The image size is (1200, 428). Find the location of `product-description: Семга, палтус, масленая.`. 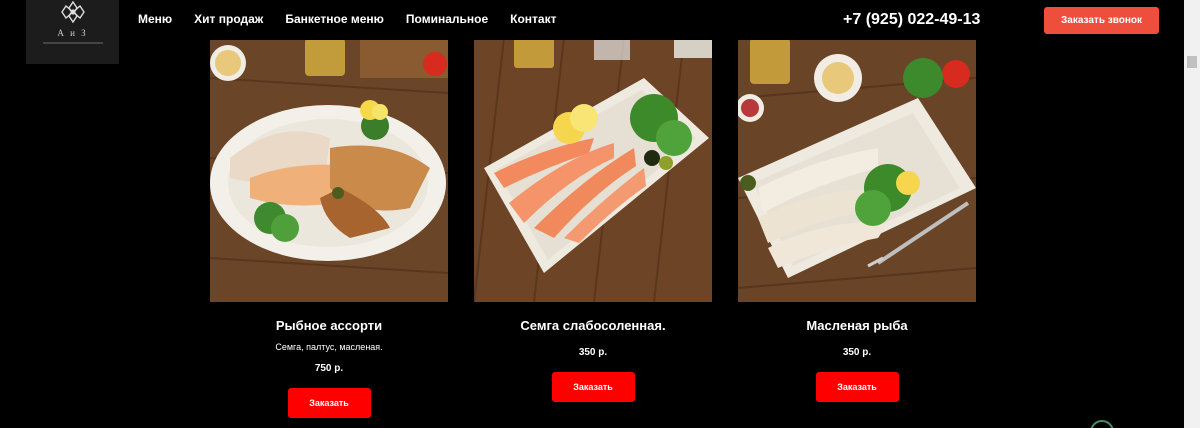

product-description: Семга, палтус, масленая. is located at coordinates (329, 347).